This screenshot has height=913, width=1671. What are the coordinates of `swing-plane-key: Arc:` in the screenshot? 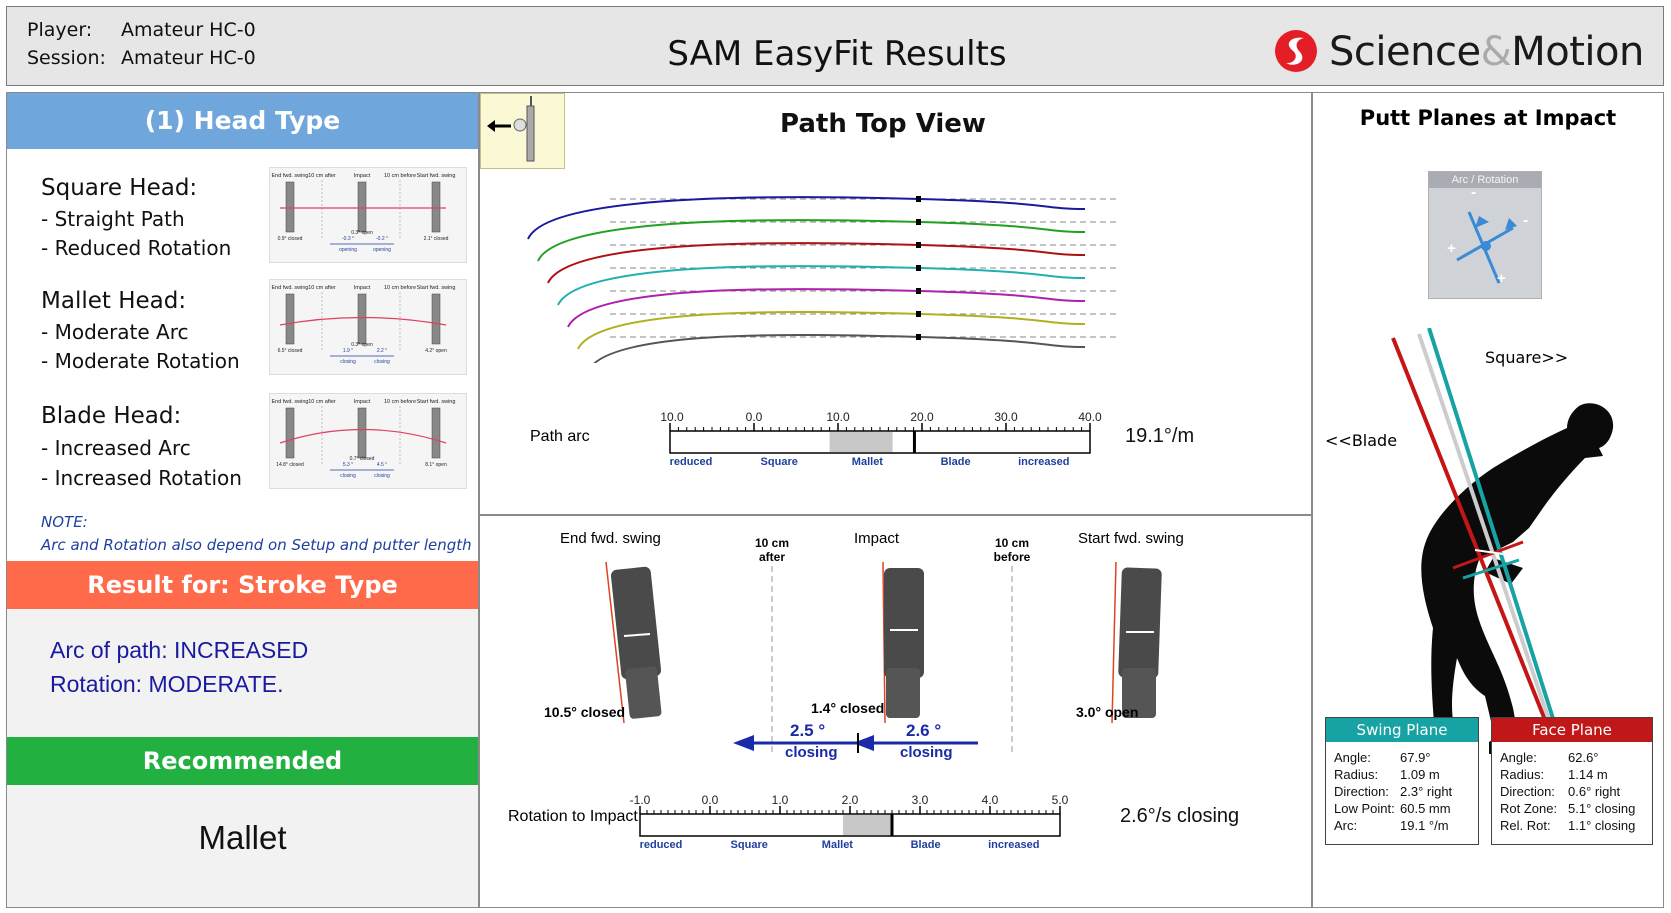 It's located at (1346, 825).